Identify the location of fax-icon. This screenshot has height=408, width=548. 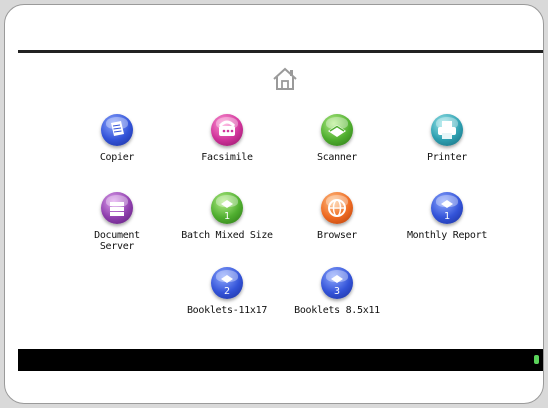
(227, 130).